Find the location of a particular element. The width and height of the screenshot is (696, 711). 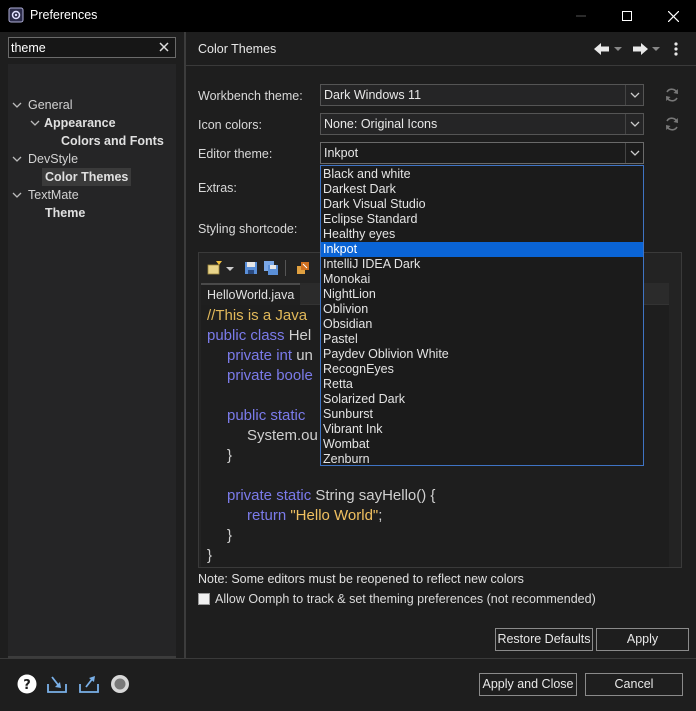

code-line: return "Hello World"; is located at coordinates (314, 516).